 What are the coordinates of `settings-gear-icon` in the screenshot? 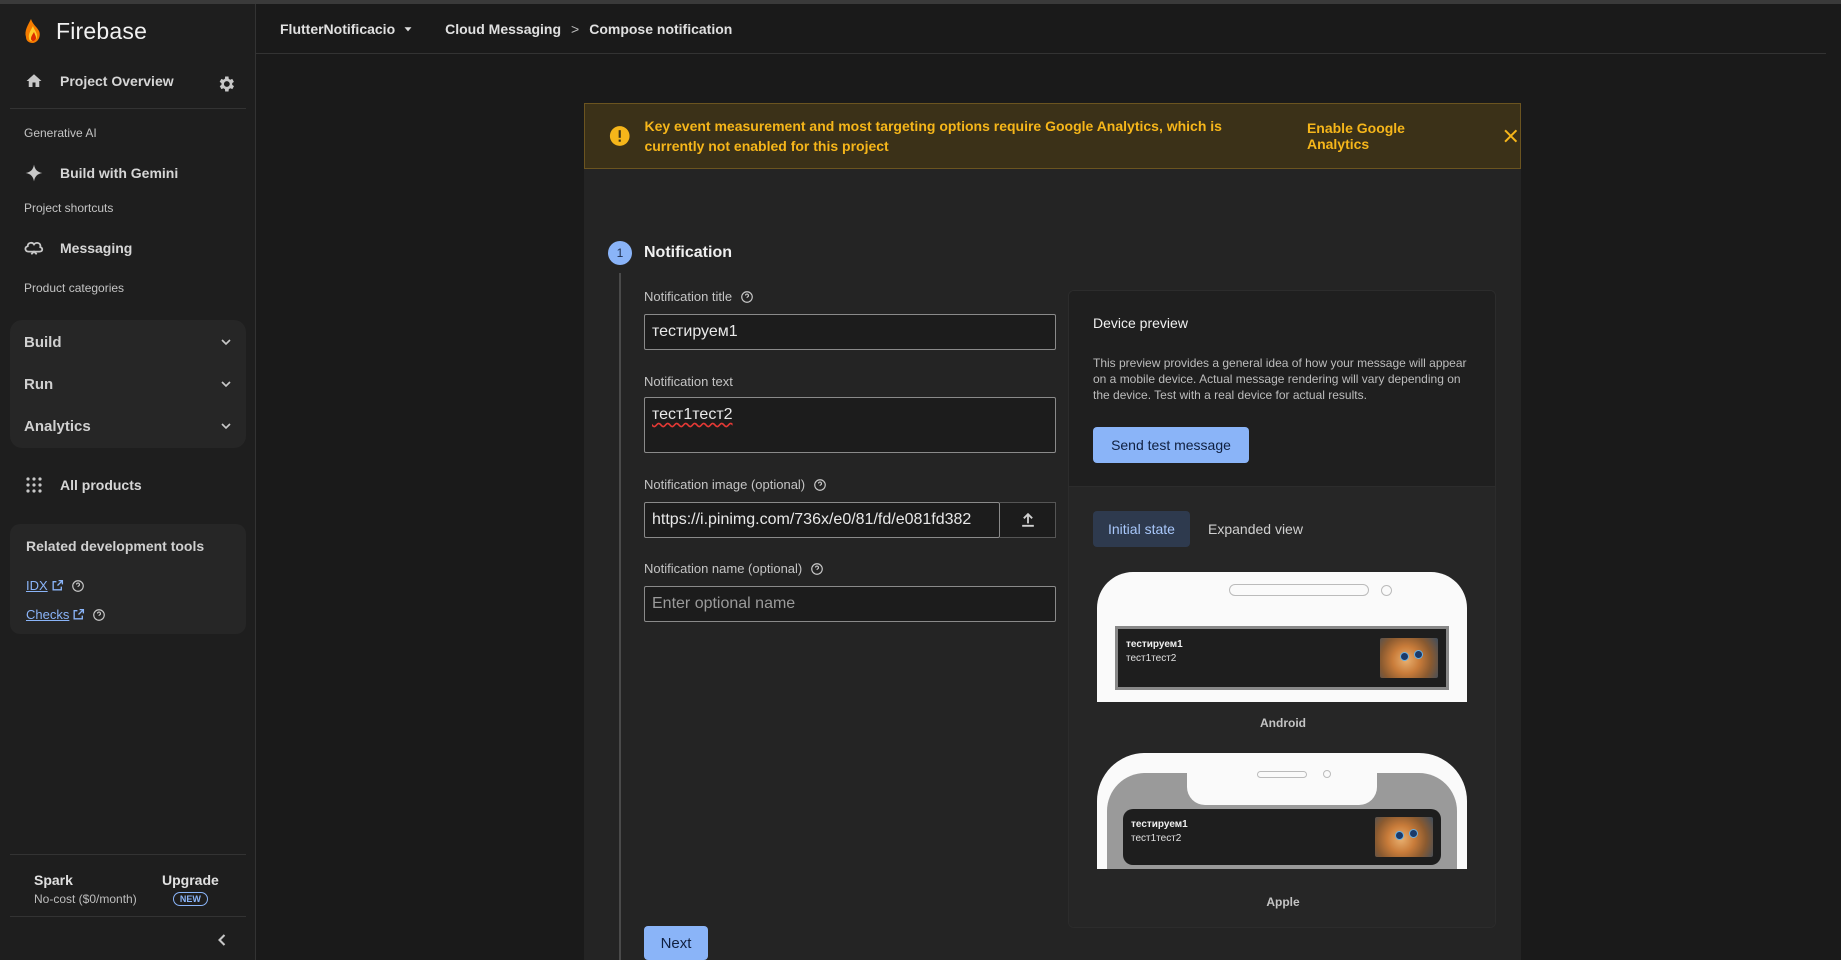 It's located at (227, 85).